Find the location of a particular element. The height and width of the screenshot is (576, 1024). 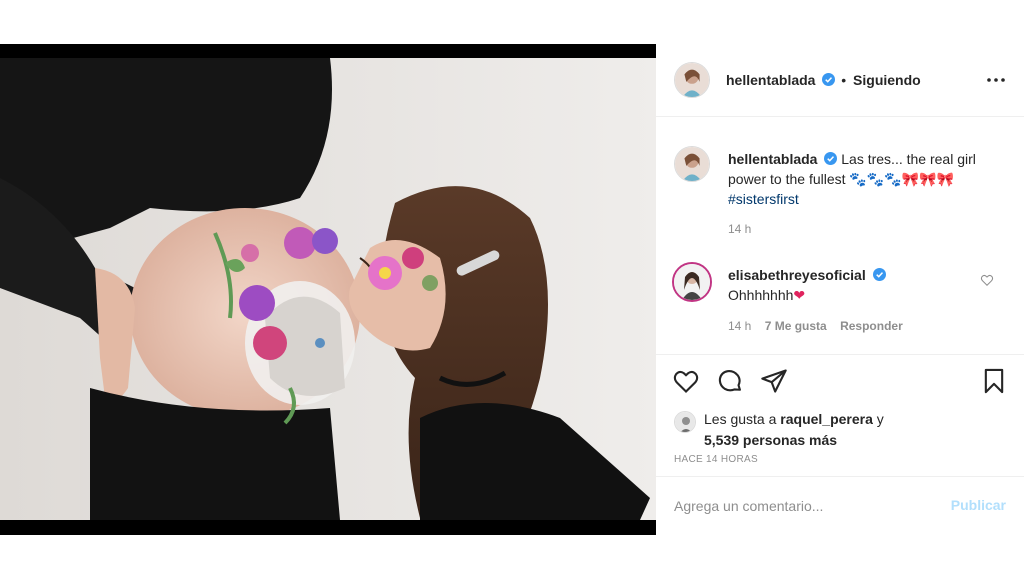

comment-emoji: ❤ is located at coordinates (799, 295).